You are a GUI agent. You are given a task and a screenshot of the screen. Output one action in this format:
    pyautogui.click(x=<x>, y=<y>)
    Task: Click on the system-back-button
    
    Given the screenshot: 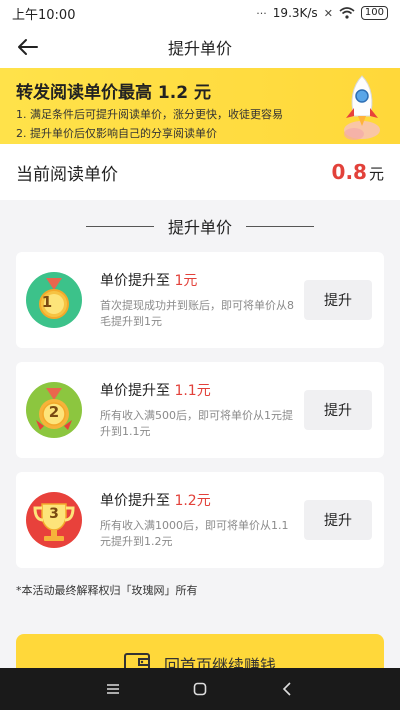 What is the action you would take?
    pyautogui.click(x=287, y=689)
    